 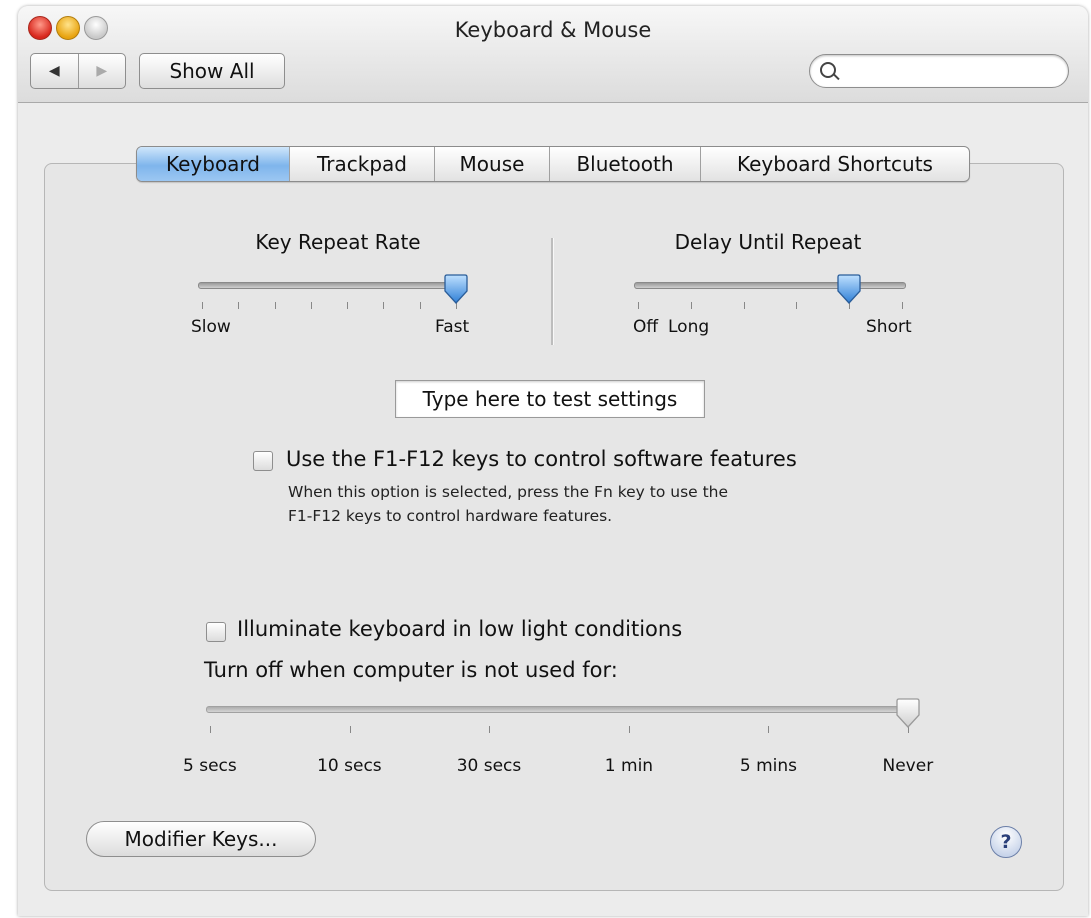 What do you see at coordinates (550, 399) in the screenshot?
I see `test-settings-field: Type here to test settings` at bounding box center [550, 399].